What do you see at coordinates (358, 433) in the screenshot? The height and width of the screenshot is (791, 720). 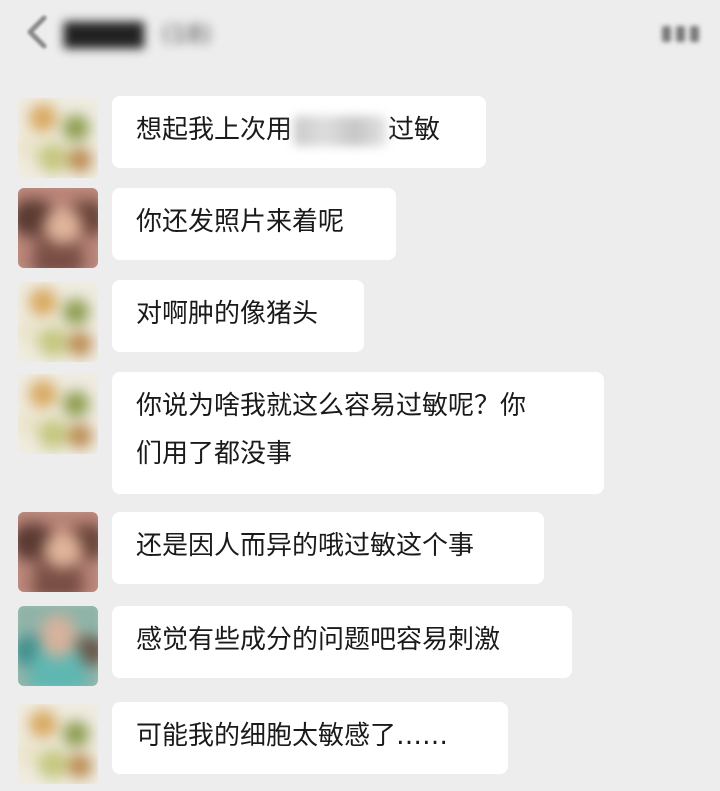 I see `message-bubble: 你说为啥我就这么容易过敏呢？你 们用了都没事` at bounding box center [358, 433].